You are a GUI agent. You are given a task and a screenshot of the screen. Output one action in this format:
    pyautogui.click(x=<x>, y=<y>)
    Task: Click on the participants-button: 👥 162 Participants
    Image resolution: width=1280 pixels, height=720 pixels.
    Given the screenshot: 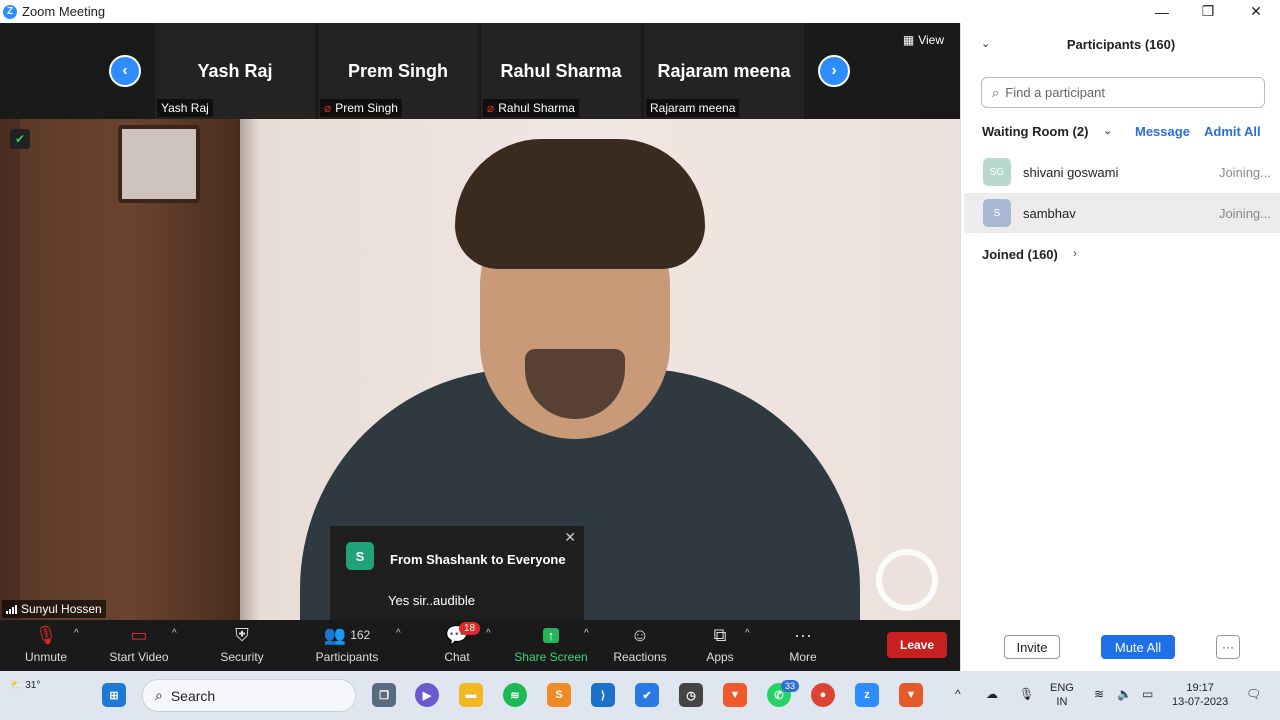 What is the action you would take?
    pyautogui.click(x=347, y=645)
    